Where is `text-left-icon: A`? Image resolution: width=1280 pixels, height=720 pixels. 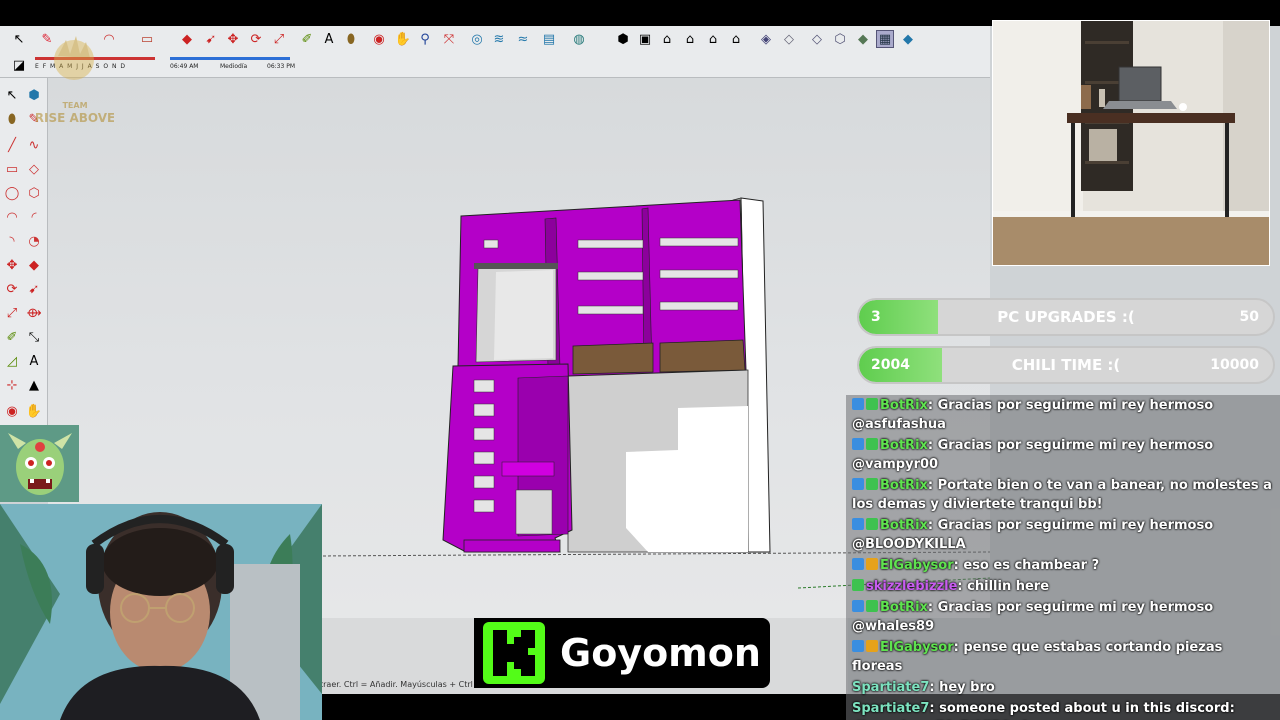
text-left-icon: A is located at coordinates (34, 361).